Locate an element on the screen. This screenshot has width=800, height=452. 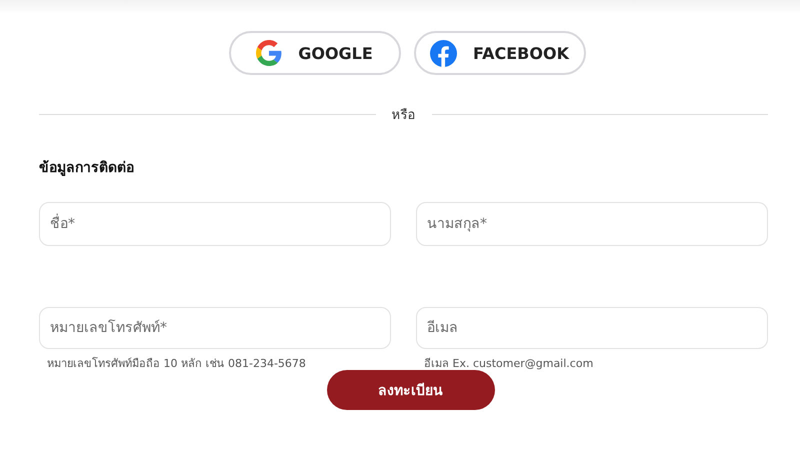
field-hint: หมายเลขโทรศัพท์มือถือ 10 หลัก เช่น 081-234-5678 is located at coordinates (176, 364).